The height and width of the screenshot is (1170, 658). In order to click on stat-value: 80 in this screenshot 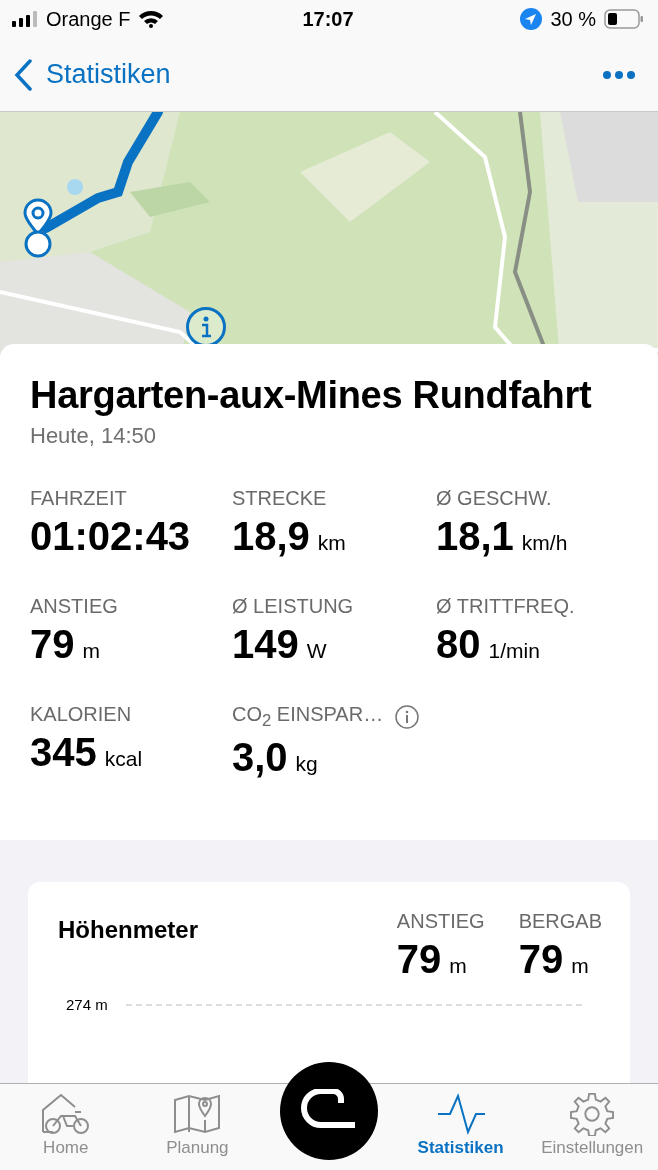, I will do `click(458, 644)`.